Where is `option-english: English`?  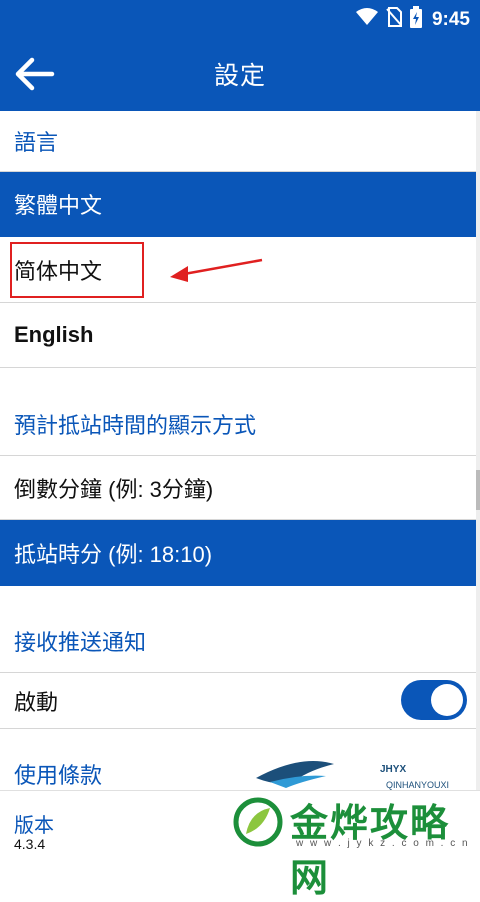
option-english: English is located at coordinates (238, 335).